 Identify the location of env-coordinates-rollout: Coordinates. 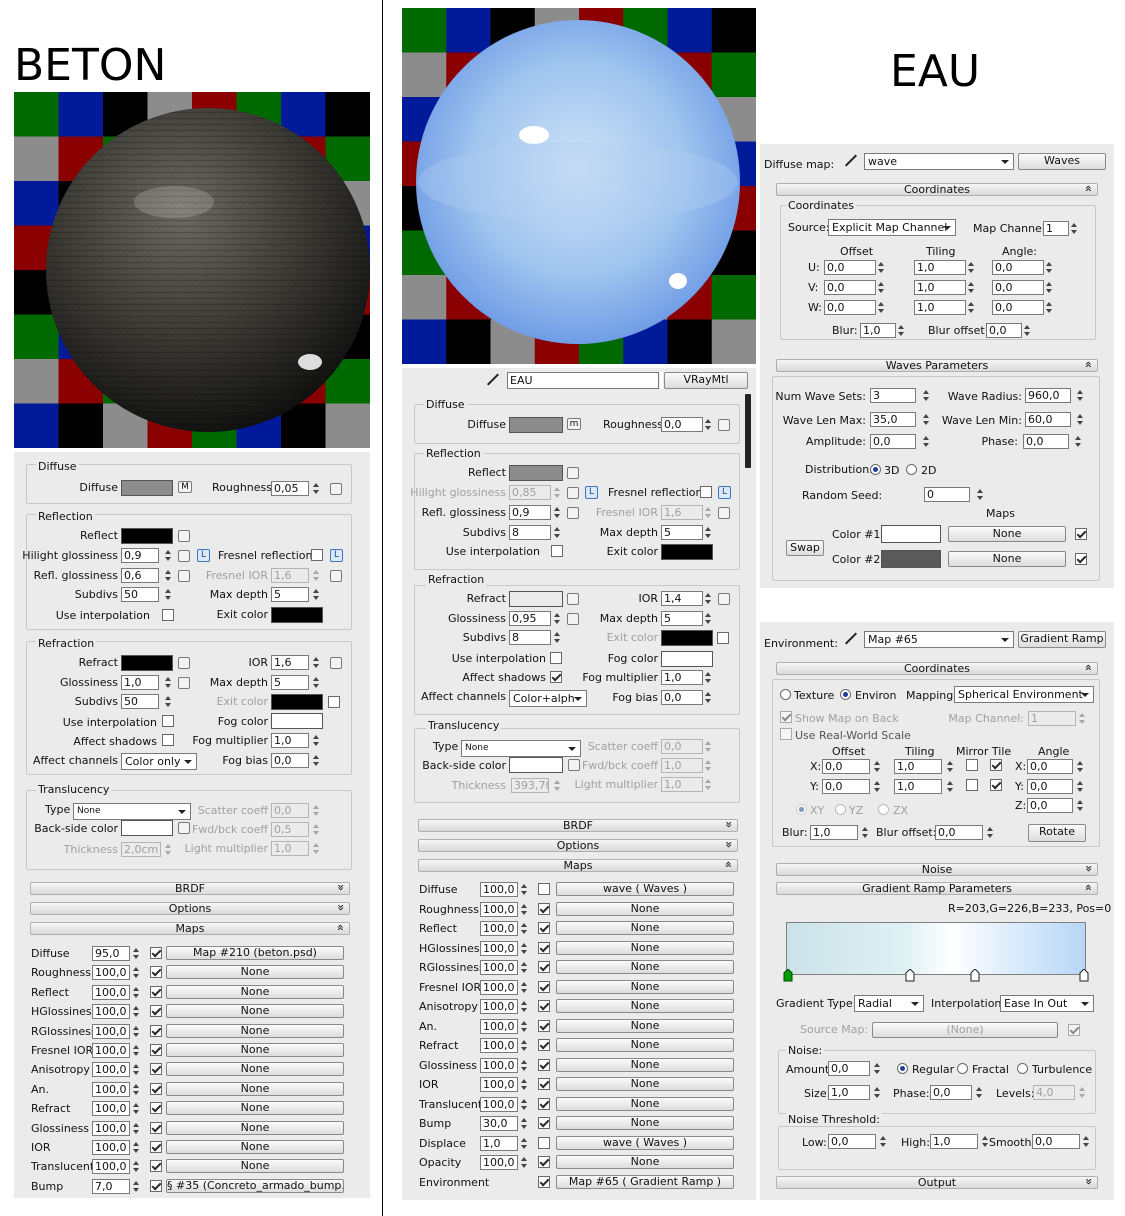
(937, 668).